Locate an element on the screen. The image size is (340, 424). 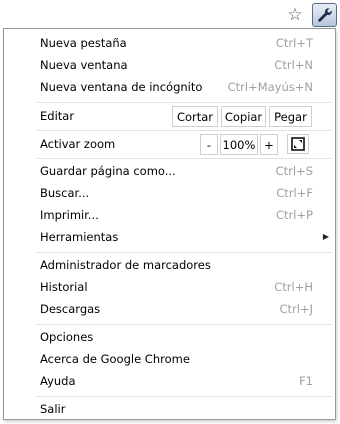
copy-button-label: Copiar is located at coordinates (243, 116).